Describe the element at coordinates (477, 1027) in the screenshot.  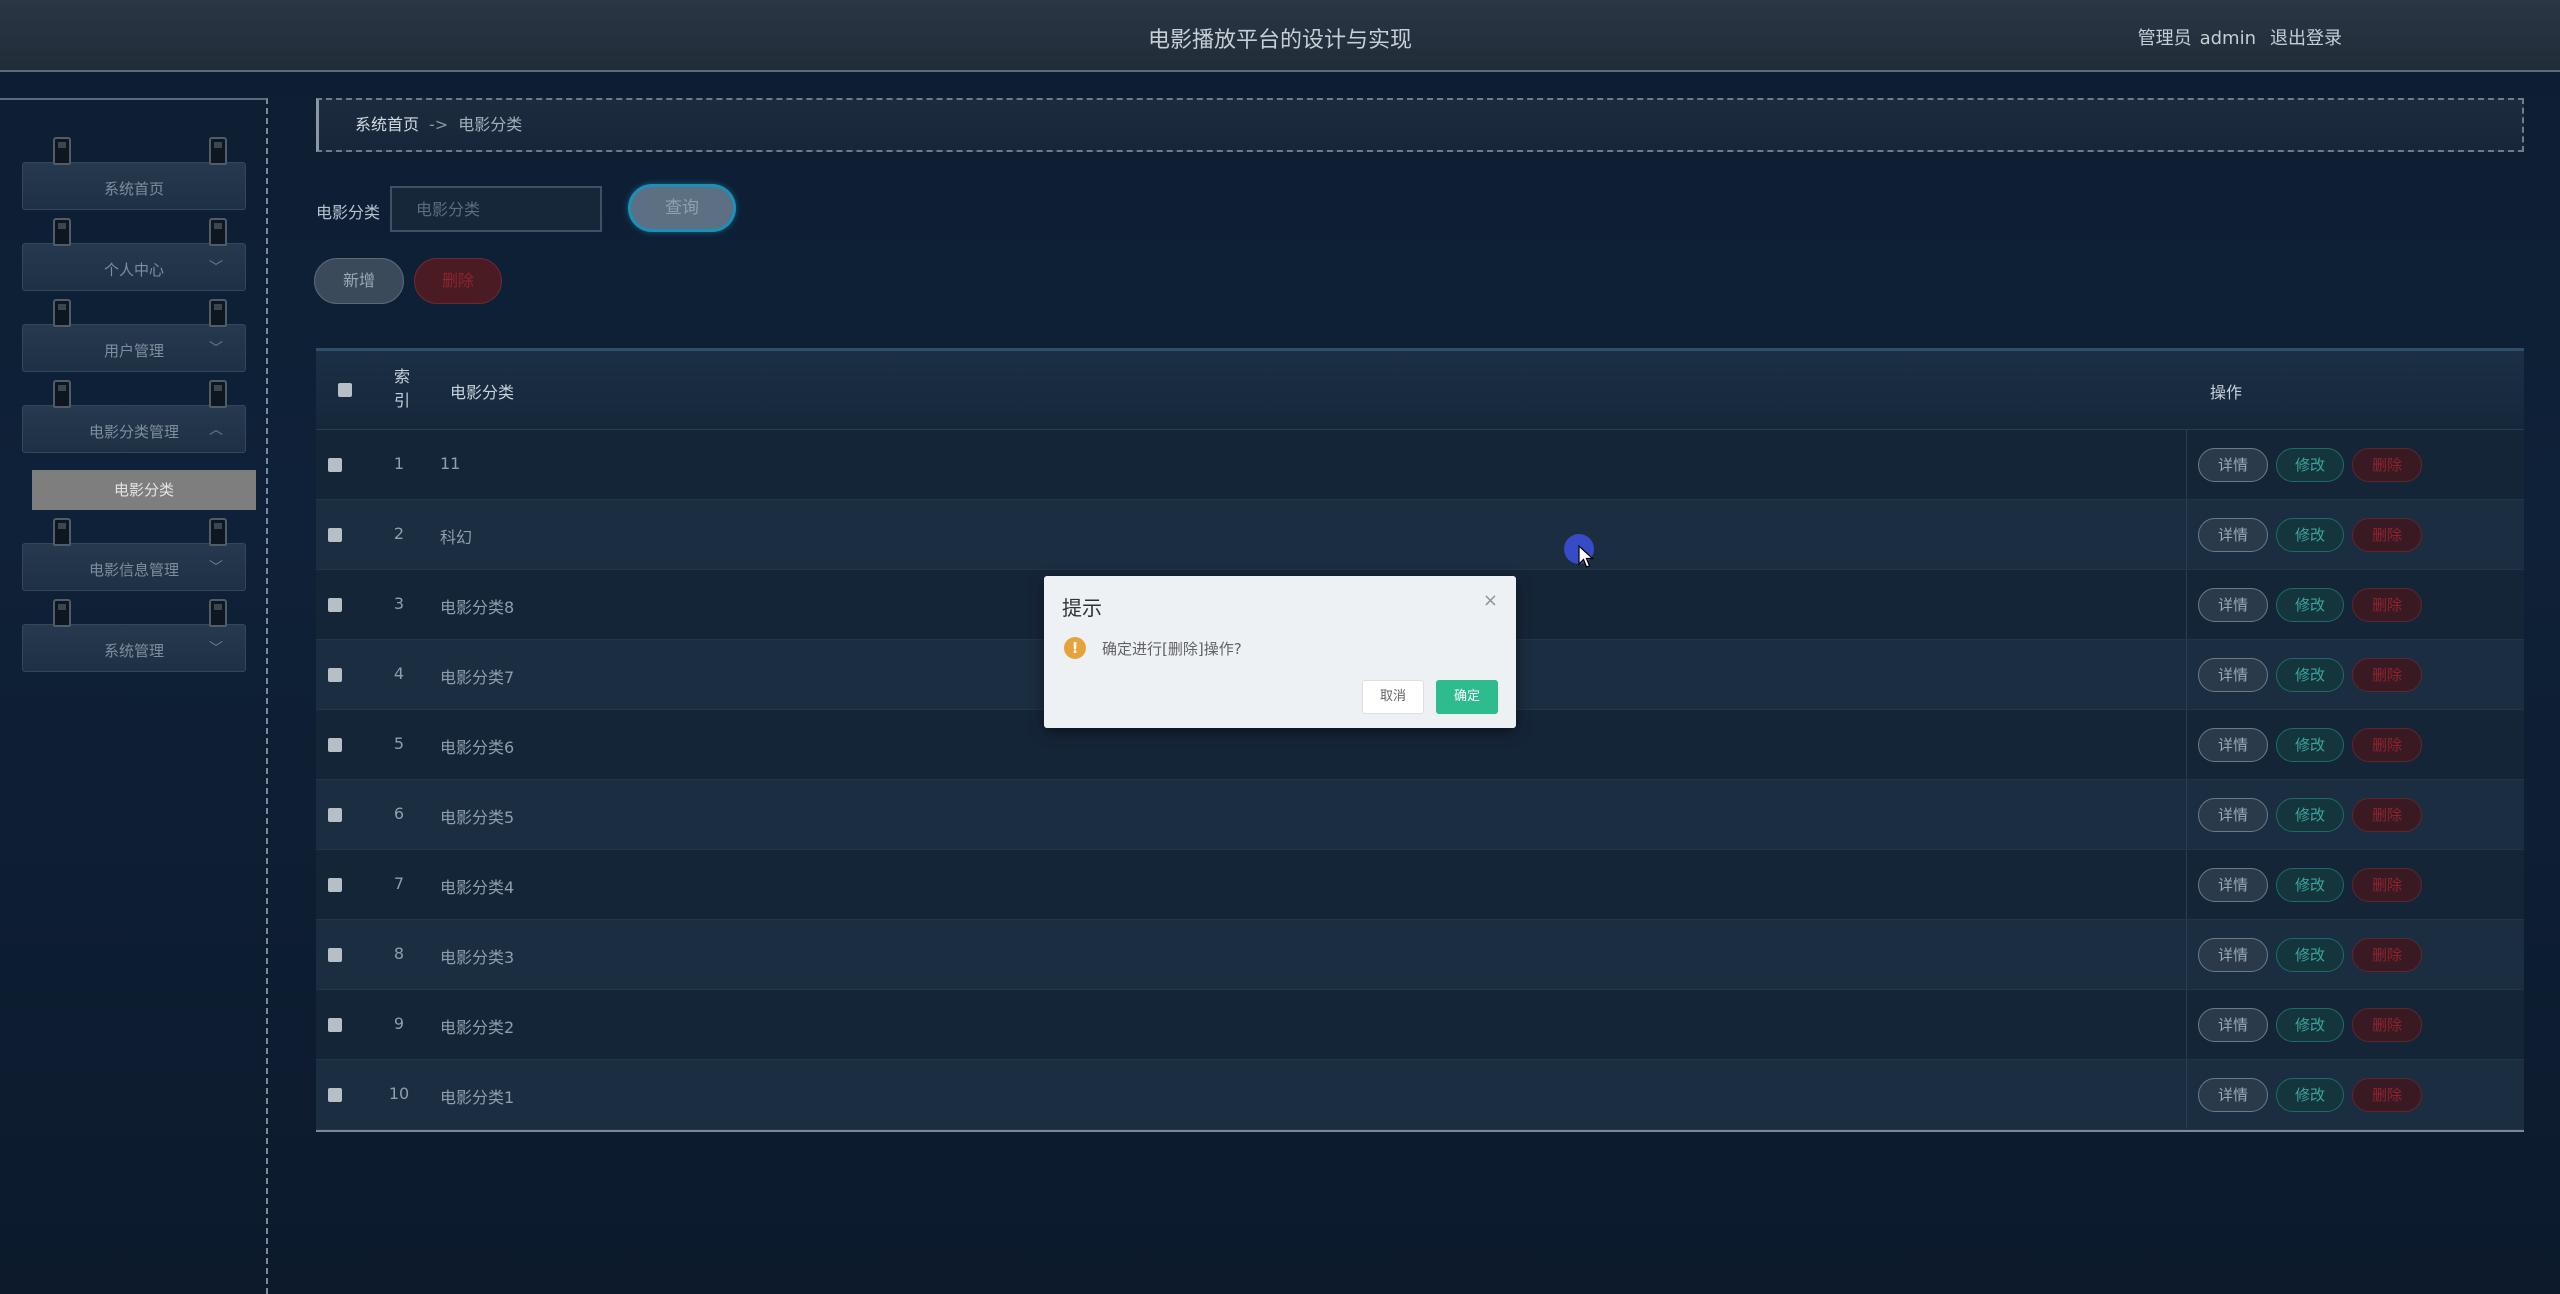
I see `row-category: 电影分类2` at that location.